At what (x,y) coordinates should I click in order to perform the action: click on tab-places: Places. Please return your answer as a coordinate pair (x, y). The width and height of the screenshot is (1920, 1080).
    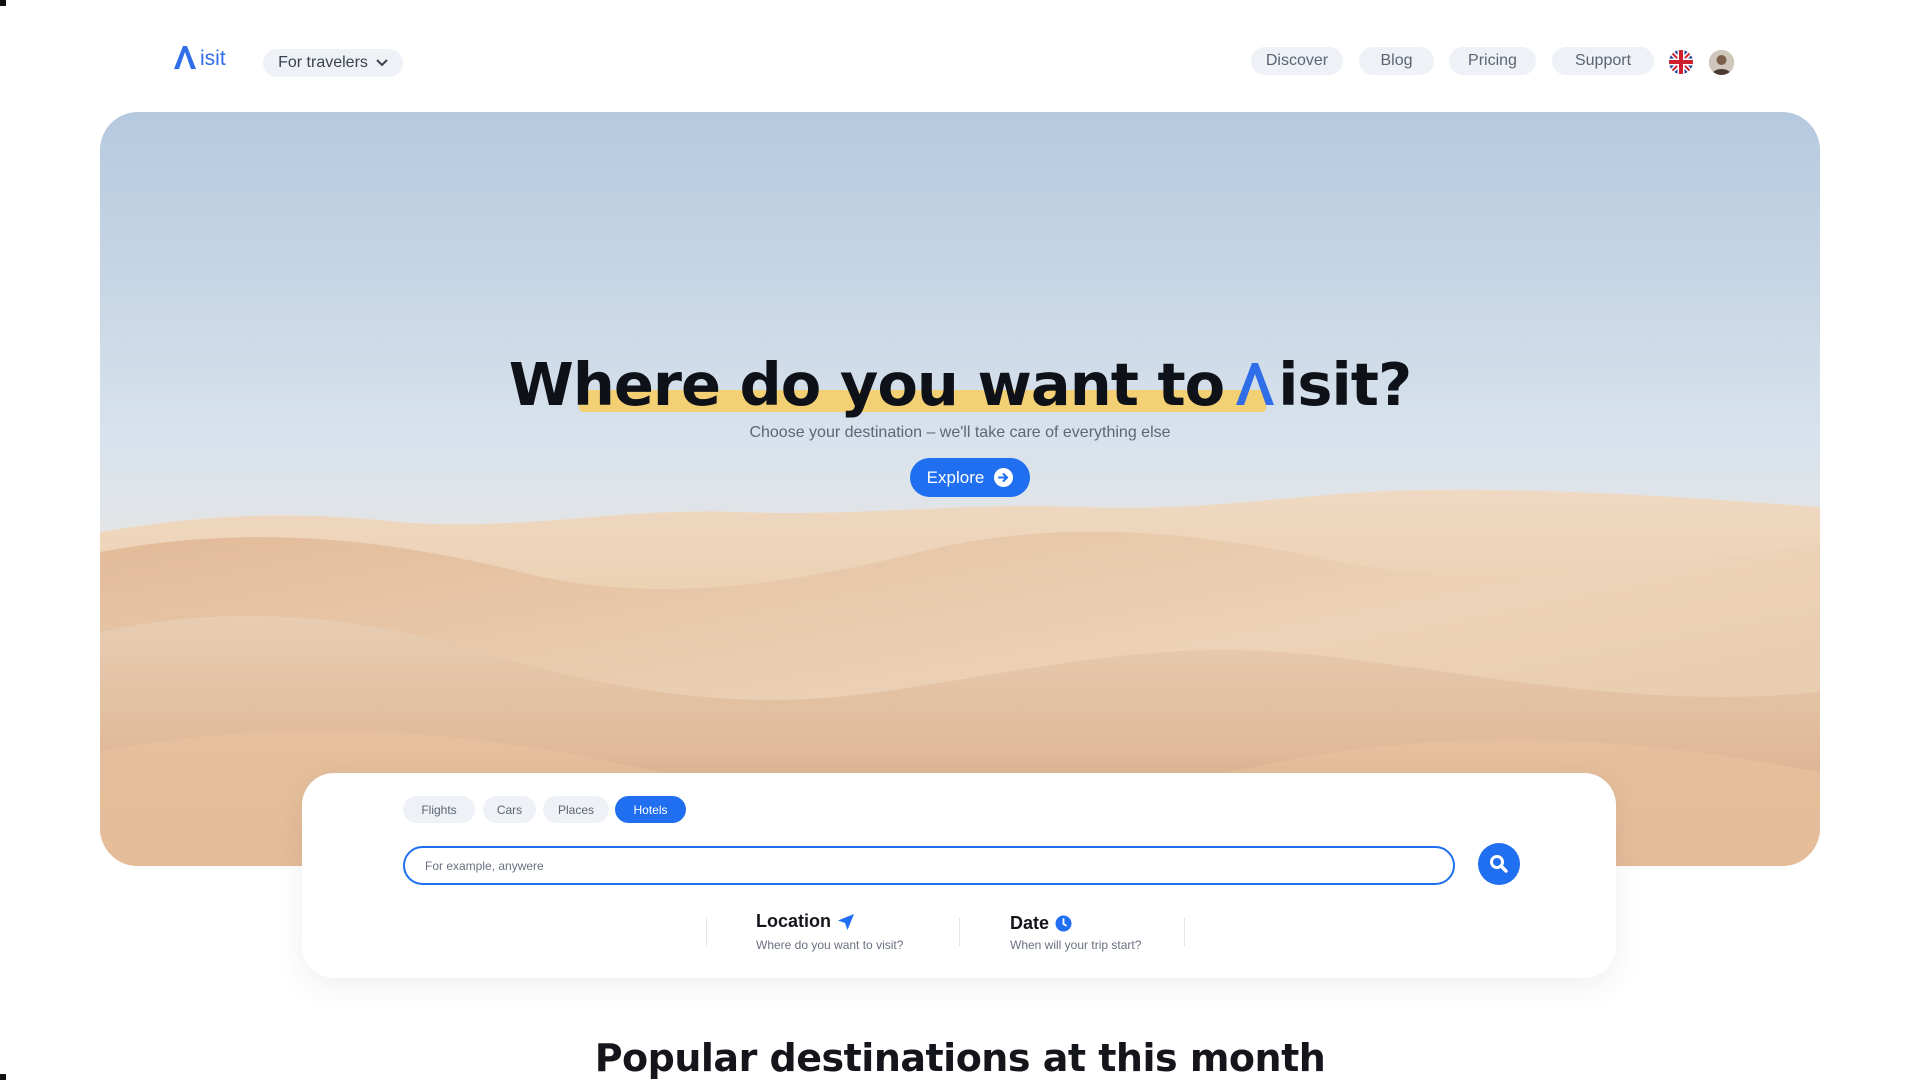
    Looking at the image, I should click on (576, 809).